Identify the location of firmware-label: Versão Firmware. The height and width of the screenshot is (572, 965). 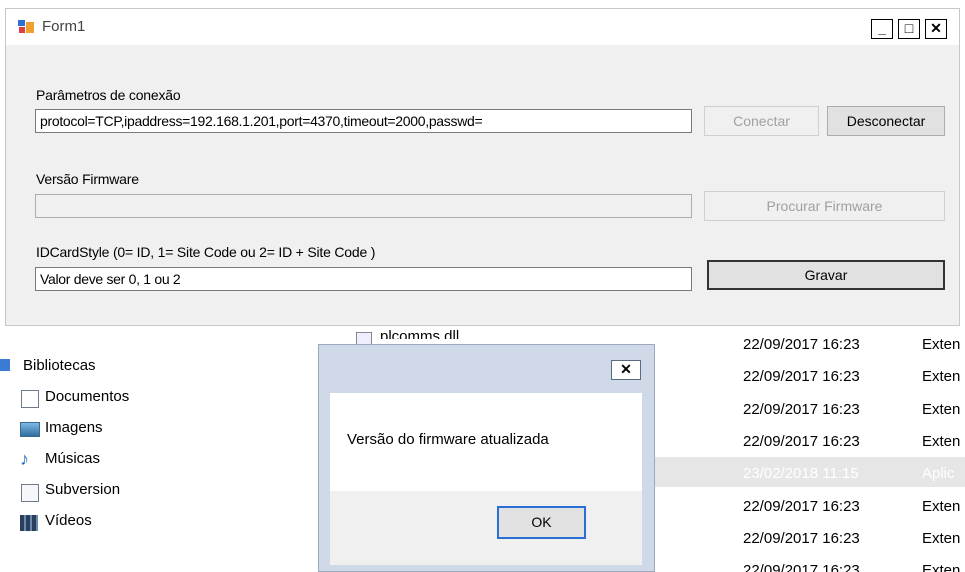
(87, 179).